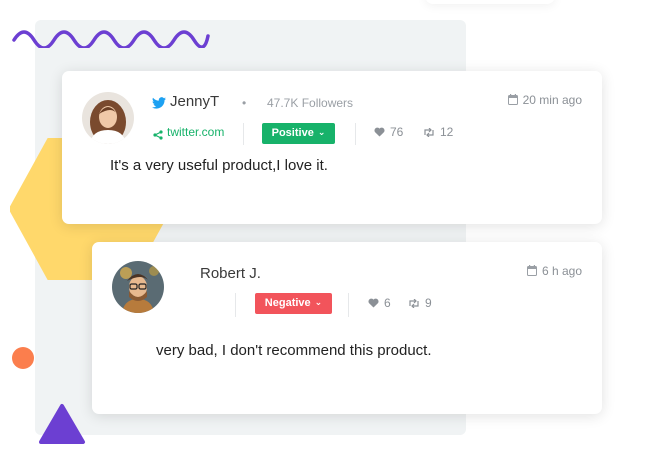 This screenshot has height=460, width=656. I want to click on triangle-decoration, so click(62, 424).